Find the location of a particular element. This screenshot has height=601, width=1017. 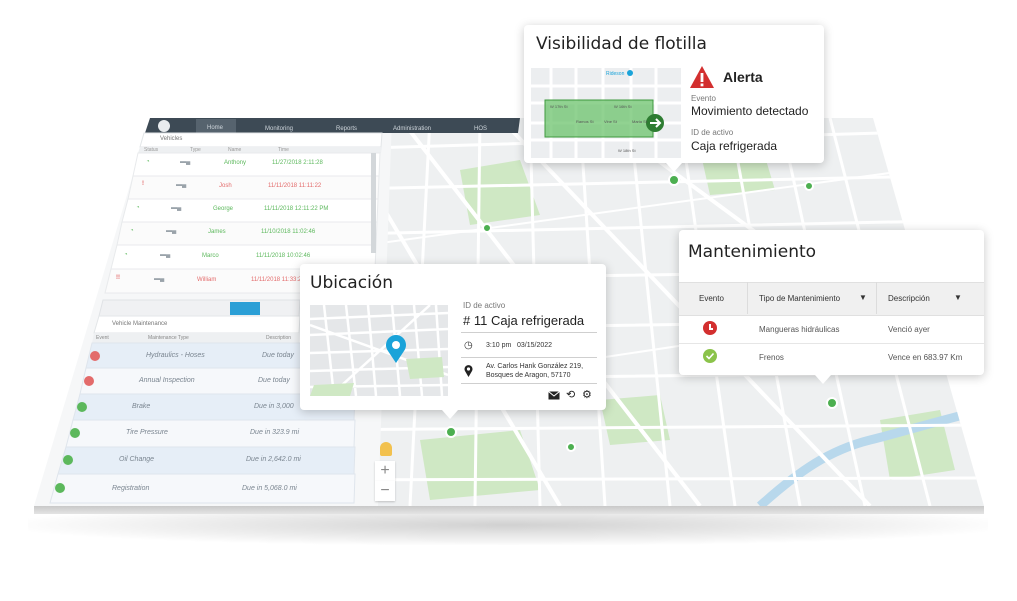

vehicle-time: 11/11/2018 11:33:20 is located at coordinates (278, 280).